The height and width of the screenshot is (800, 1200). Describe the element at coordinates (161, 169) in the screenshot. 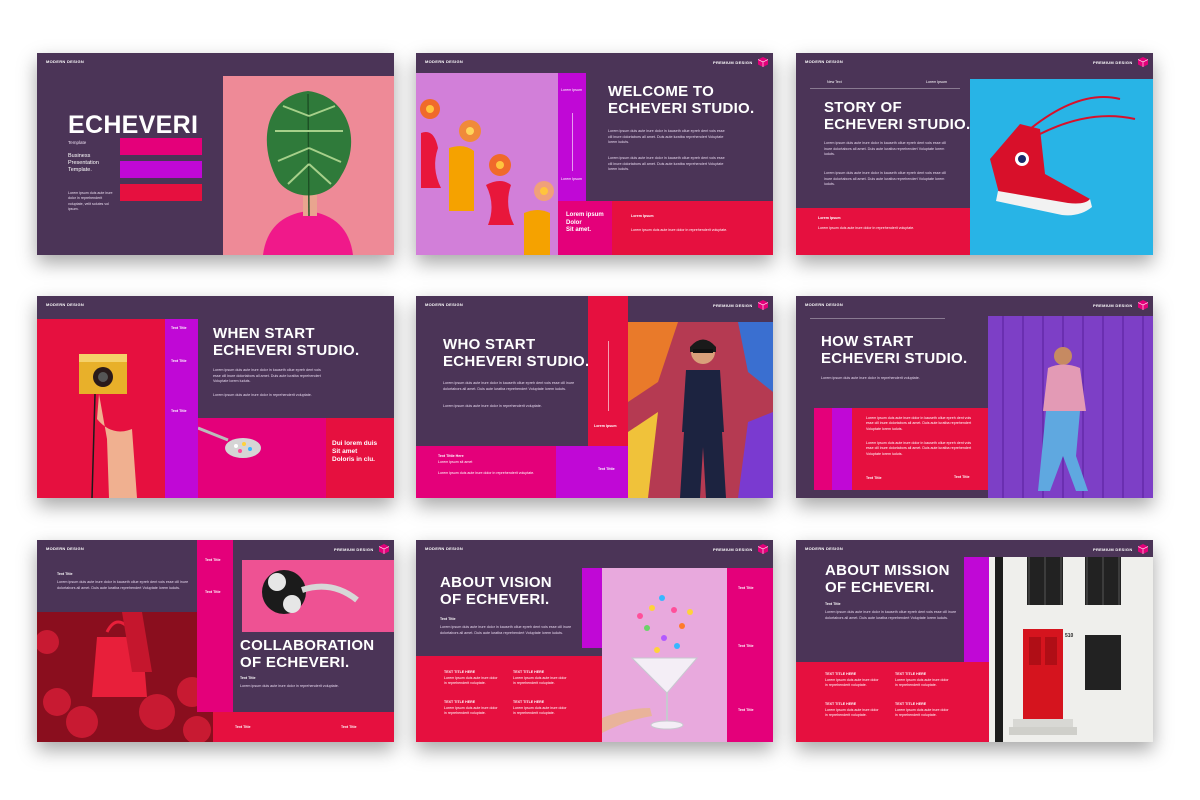

I see `color-bar-purple` at that location.